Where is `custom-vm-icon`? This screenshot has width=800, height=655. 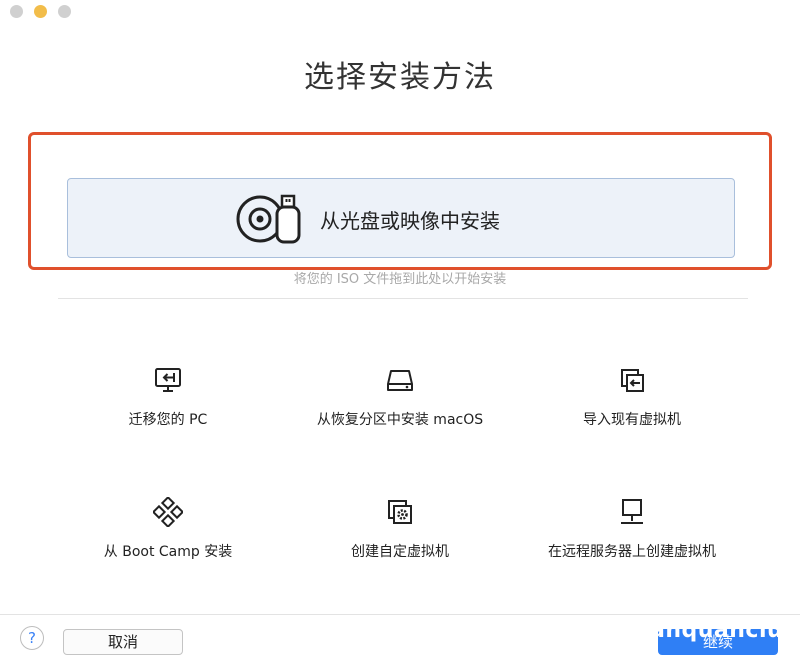
custom-vm-icon is located at coordinates (400, 512).